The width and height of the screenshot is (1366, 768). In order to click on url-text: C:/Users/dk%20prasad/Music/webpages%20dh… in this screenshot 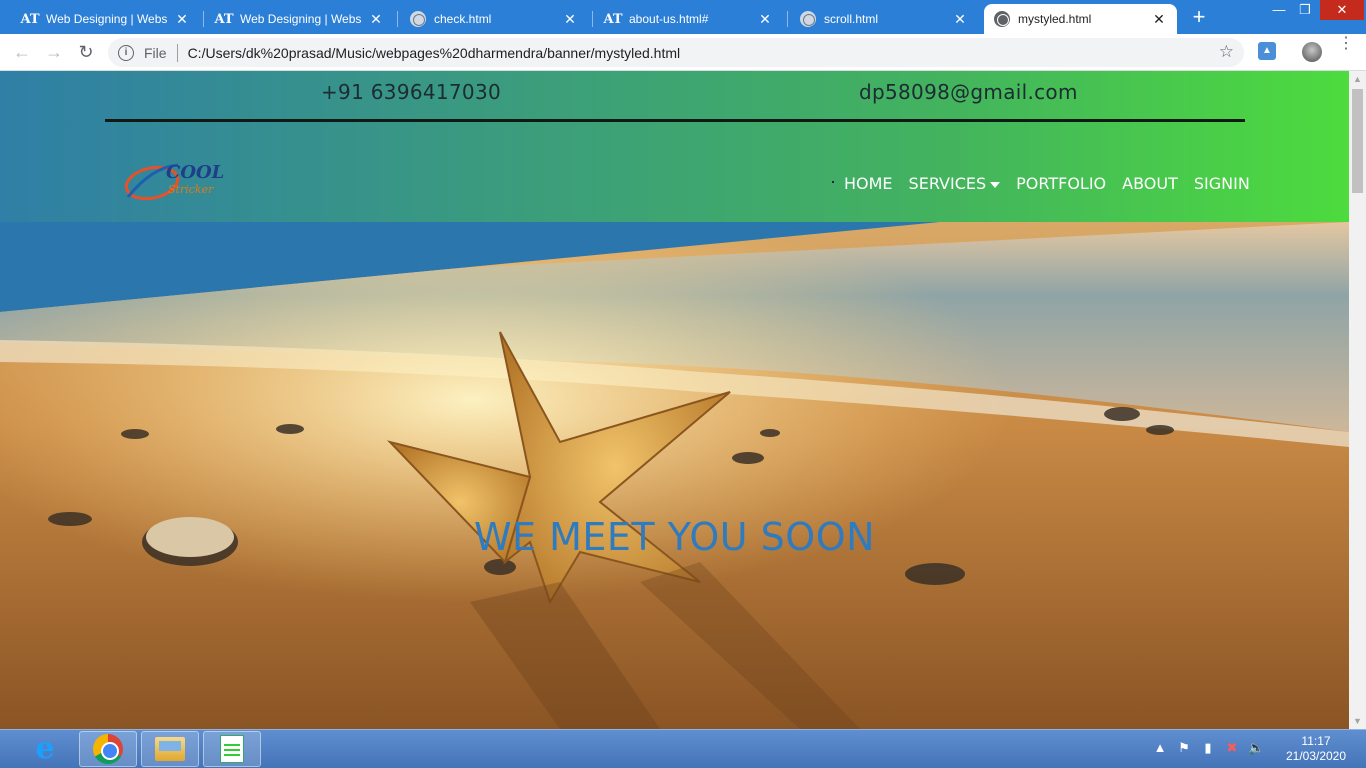, I will do `click(434, 53)`.